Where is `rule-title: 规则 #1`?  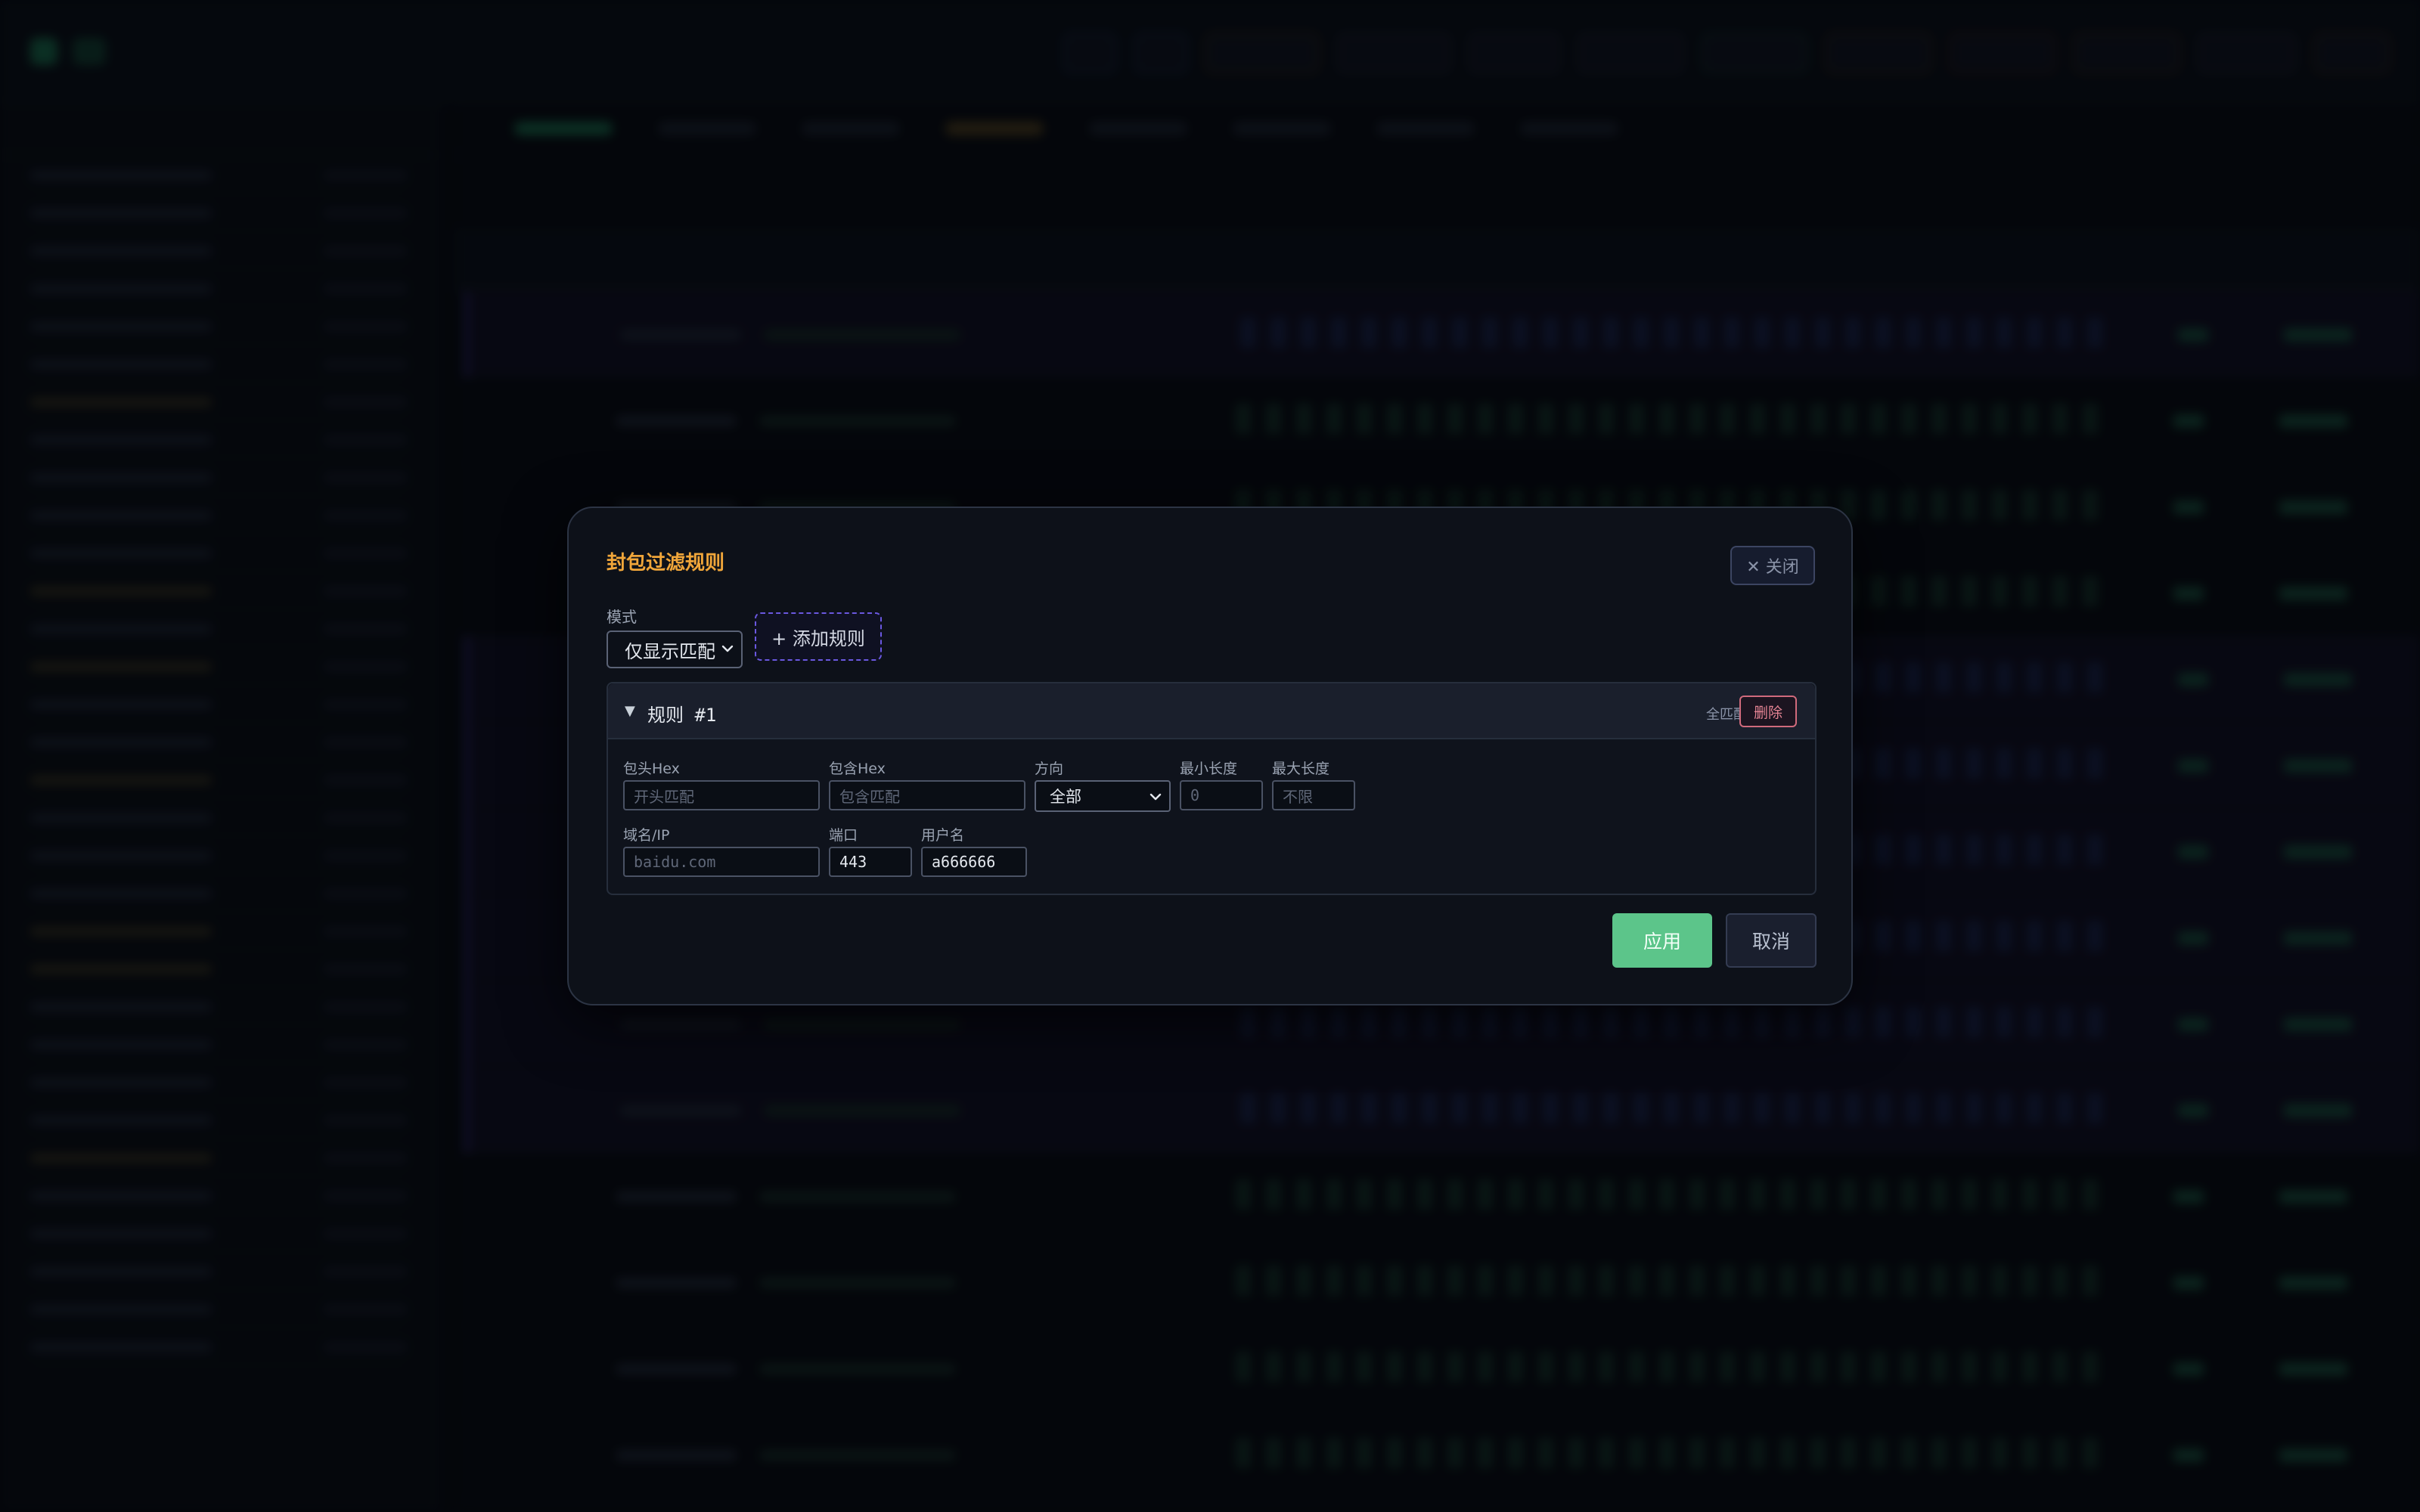
rule-title: 规则 #1 is located at coordinates (682, 715).